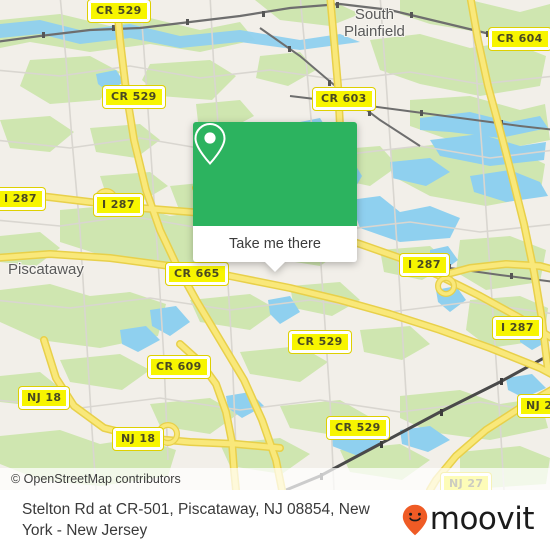  I want to click on road-shield-i287-west: I 287, so click(22, 199).